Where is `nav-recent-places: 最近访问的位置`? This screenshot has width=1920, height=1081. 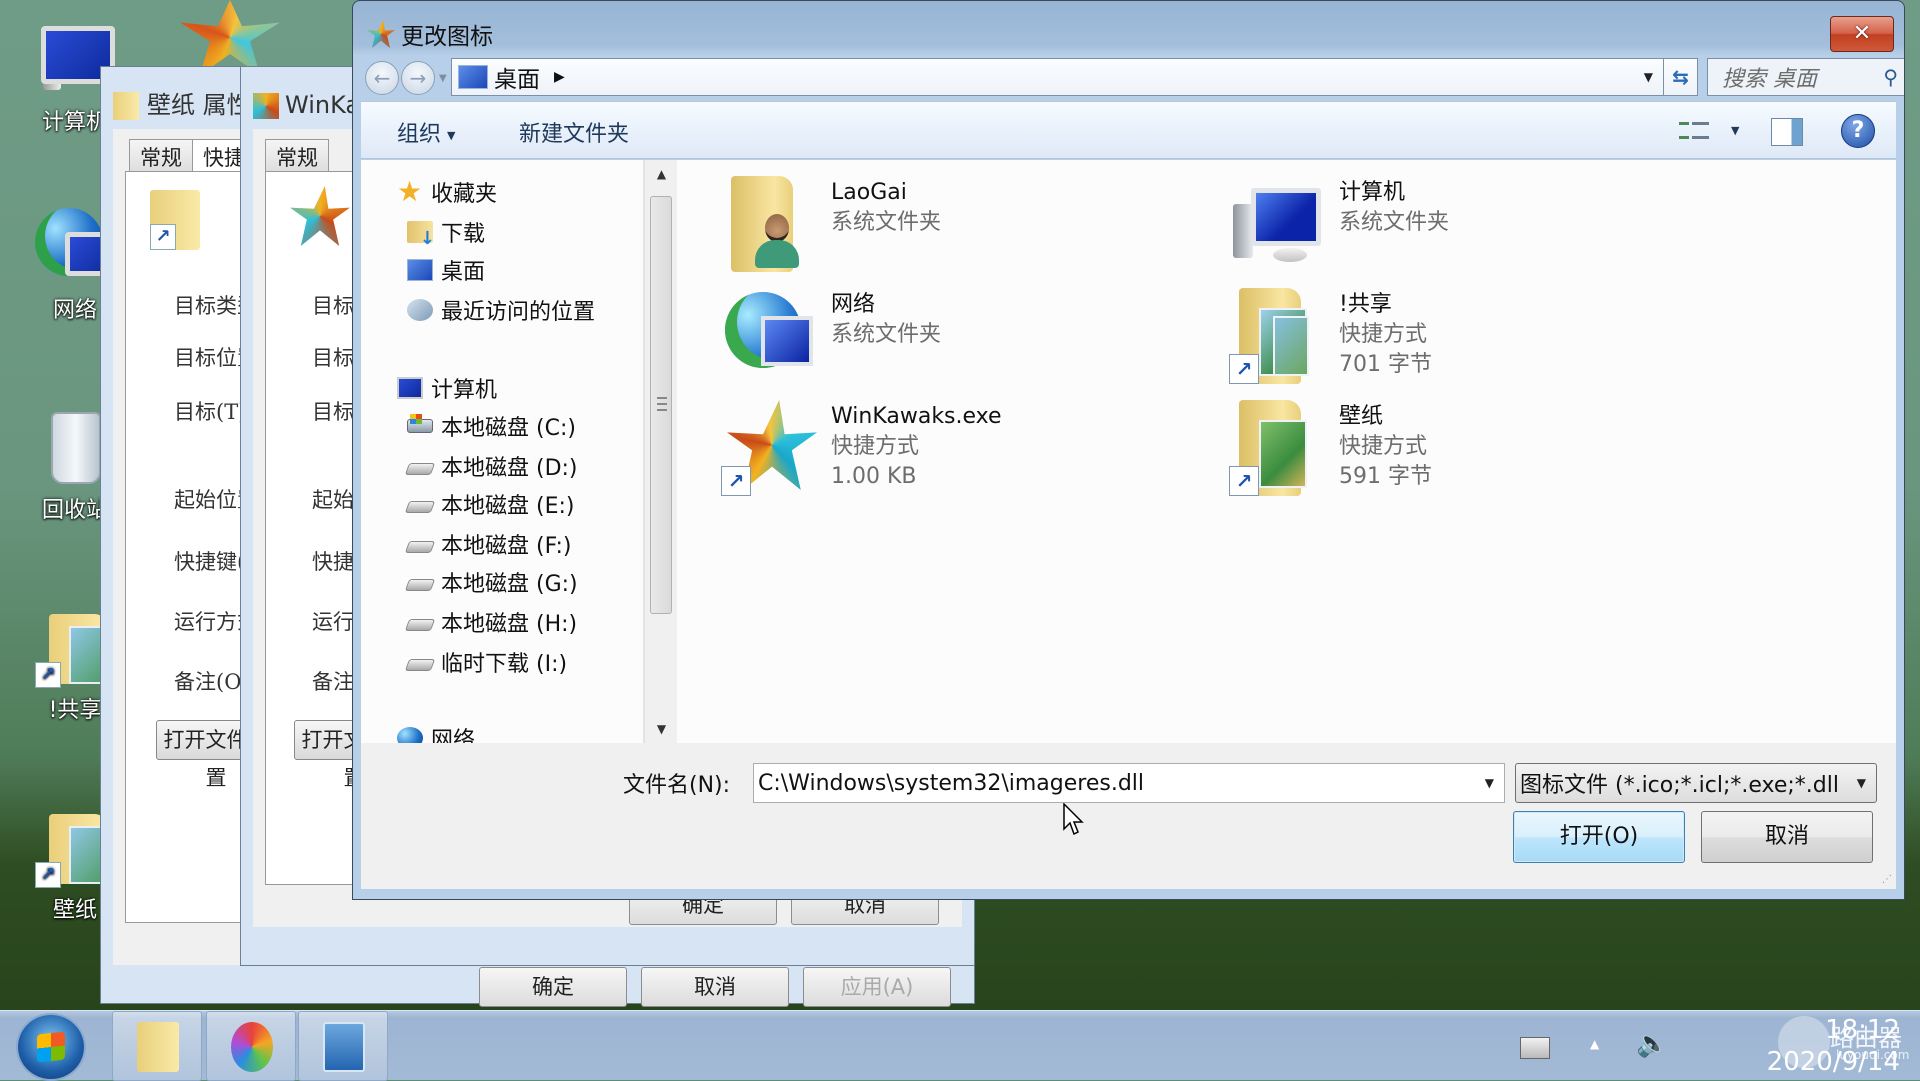 nav-recent-places: 最近访问的位置 is located at coordinates (501, 310).